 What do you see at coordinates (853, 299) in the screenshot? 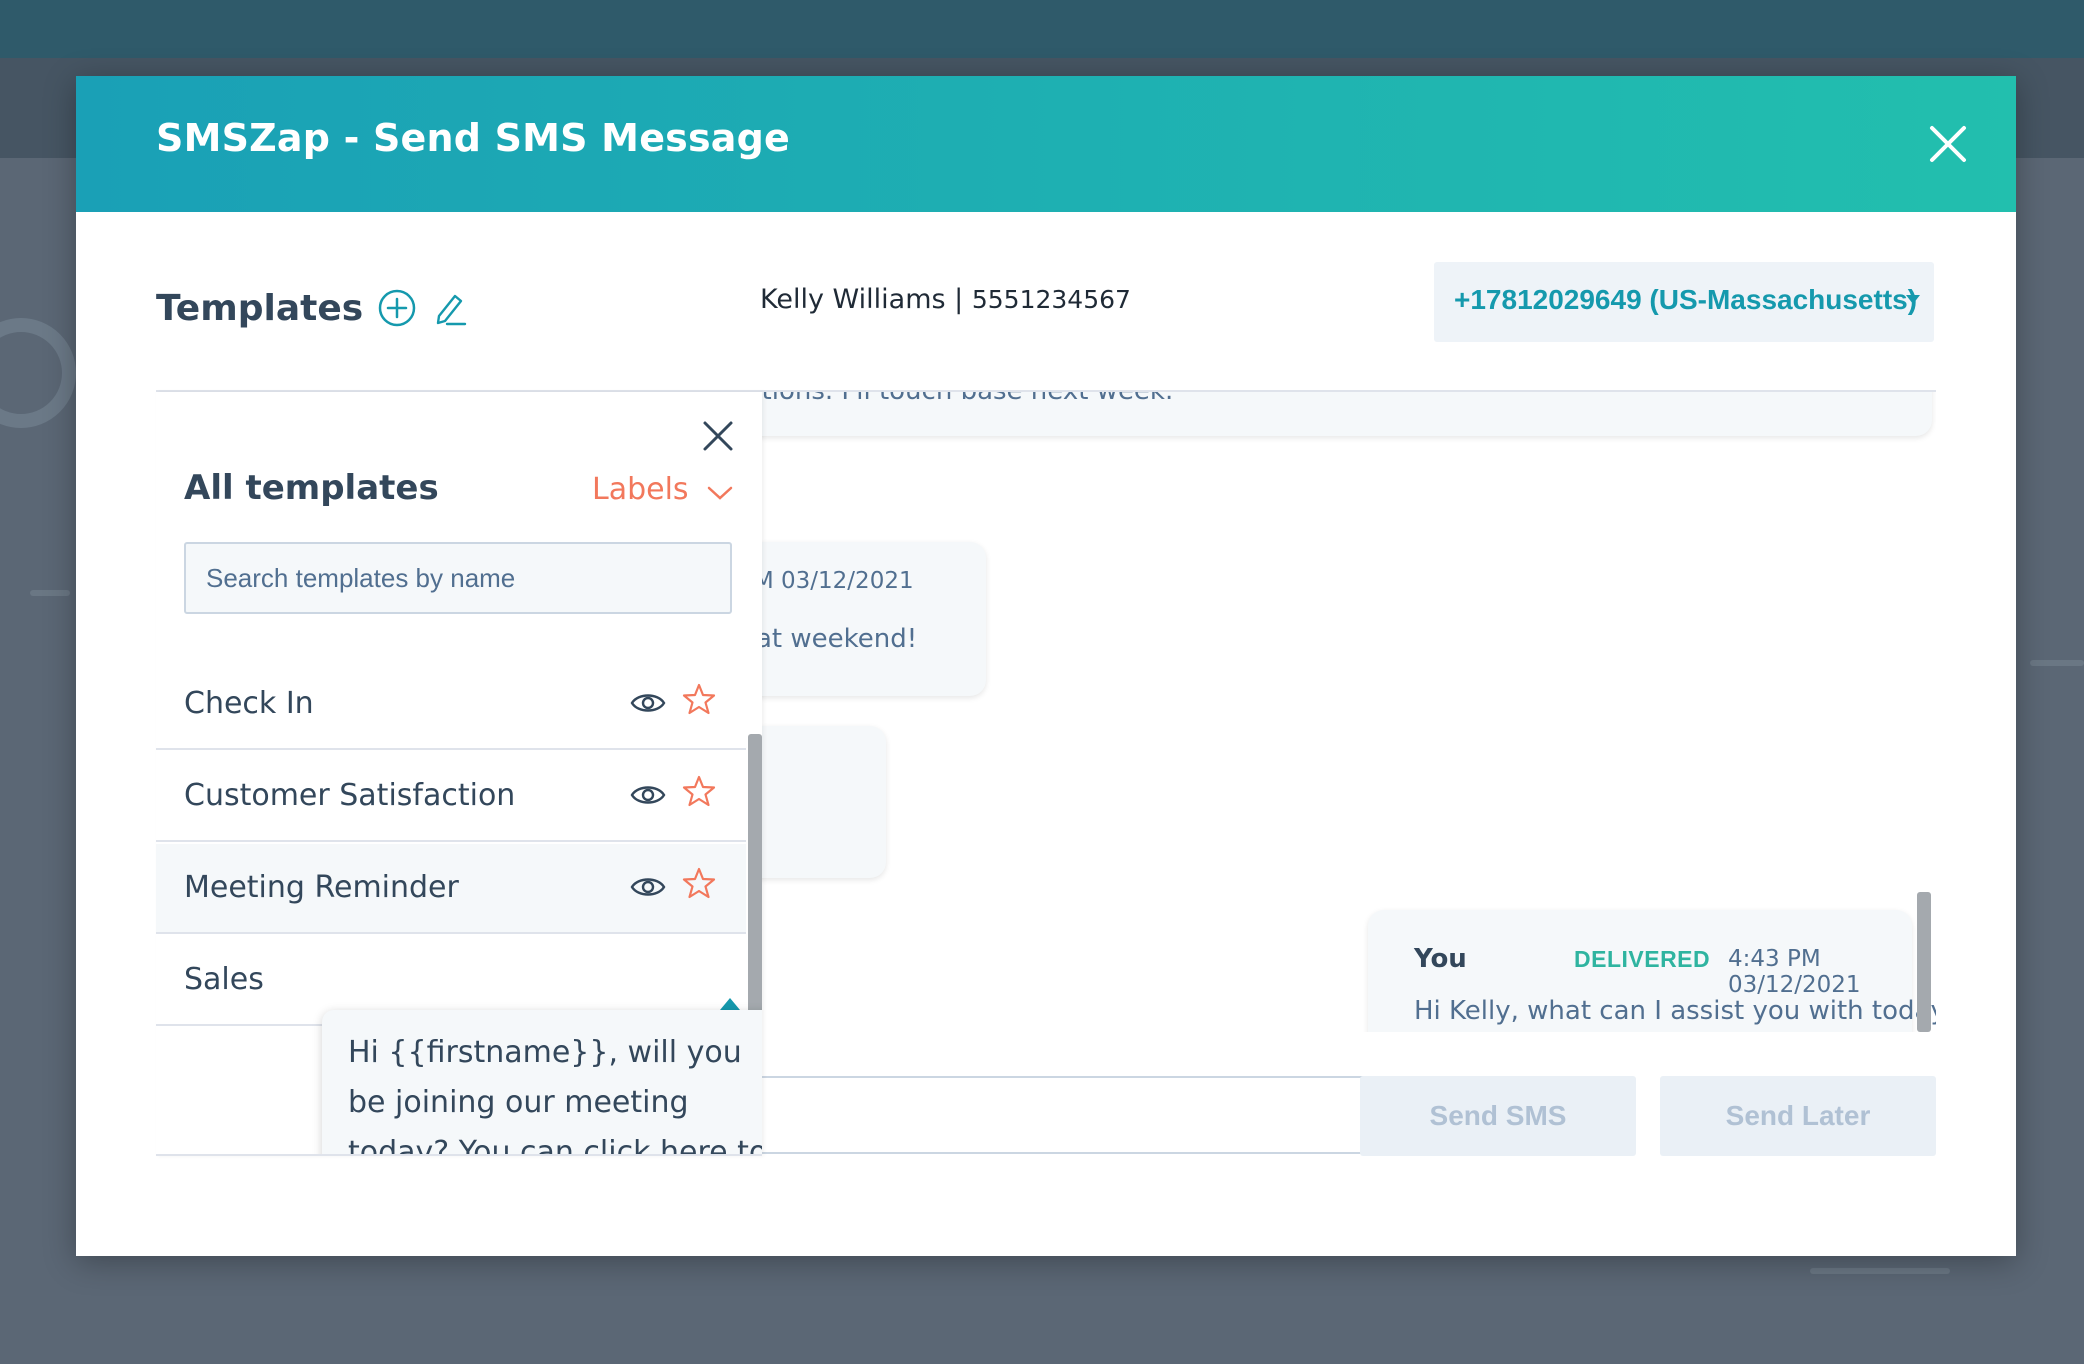
I see `contact-name: Kelly Williams` at bounding box center [853, 299].